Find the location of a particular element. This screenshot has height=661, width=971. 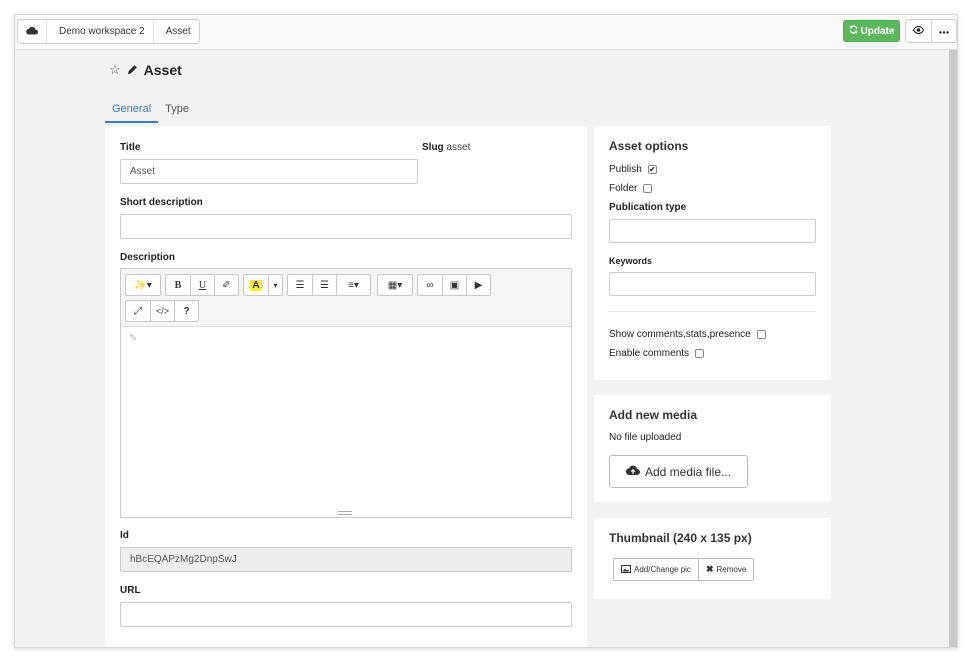

paragraph-group: ☰ ☰ ≡▾ is located at coordinates (329, 285).